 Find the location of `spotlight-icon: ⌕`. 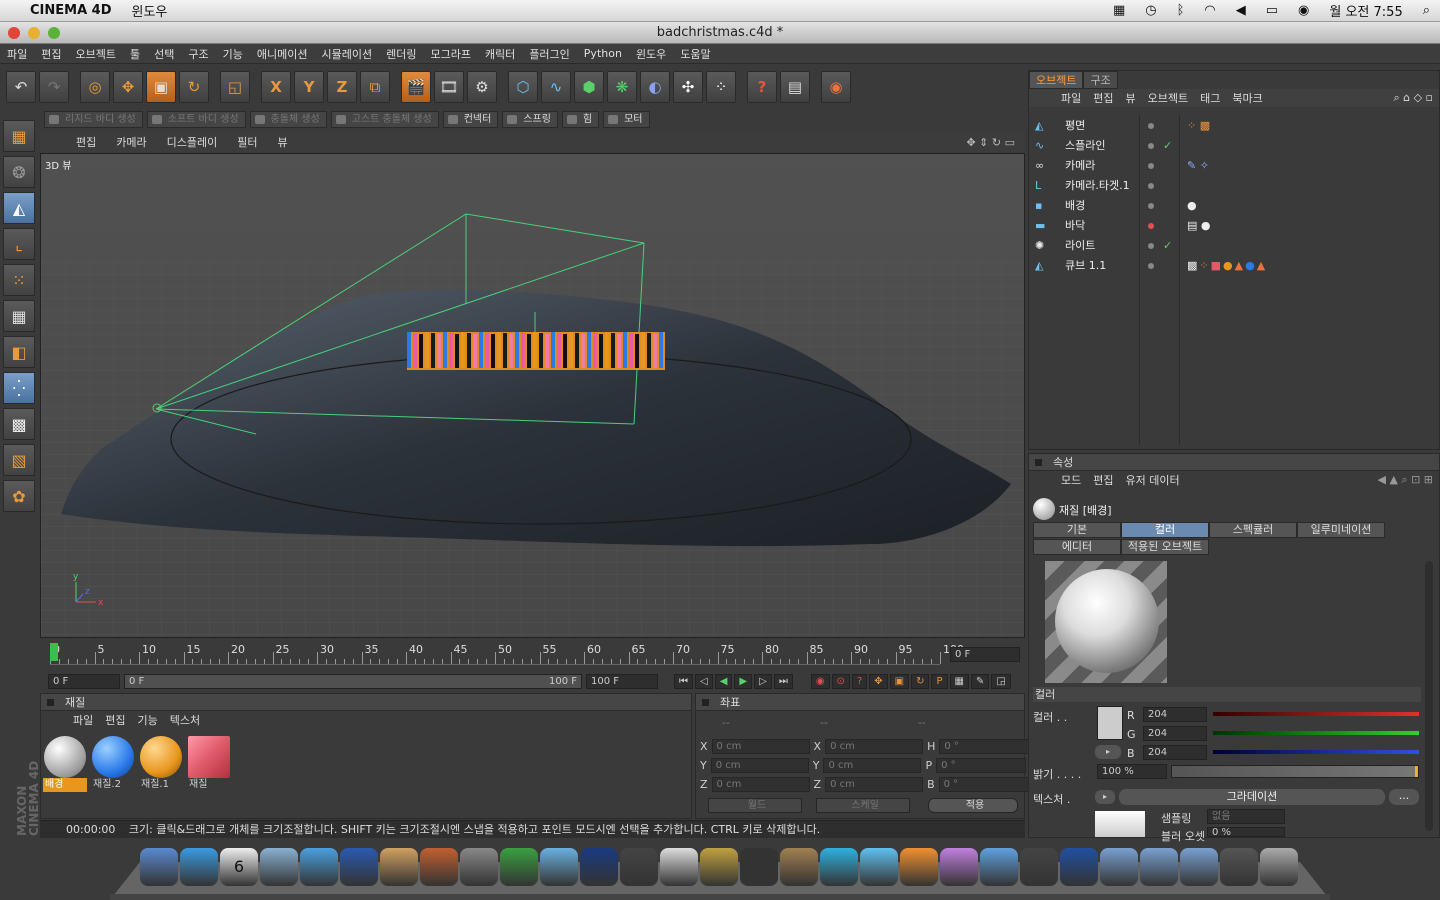

spotlight-icon: ⌕ is located at coordinates (1426, 10).